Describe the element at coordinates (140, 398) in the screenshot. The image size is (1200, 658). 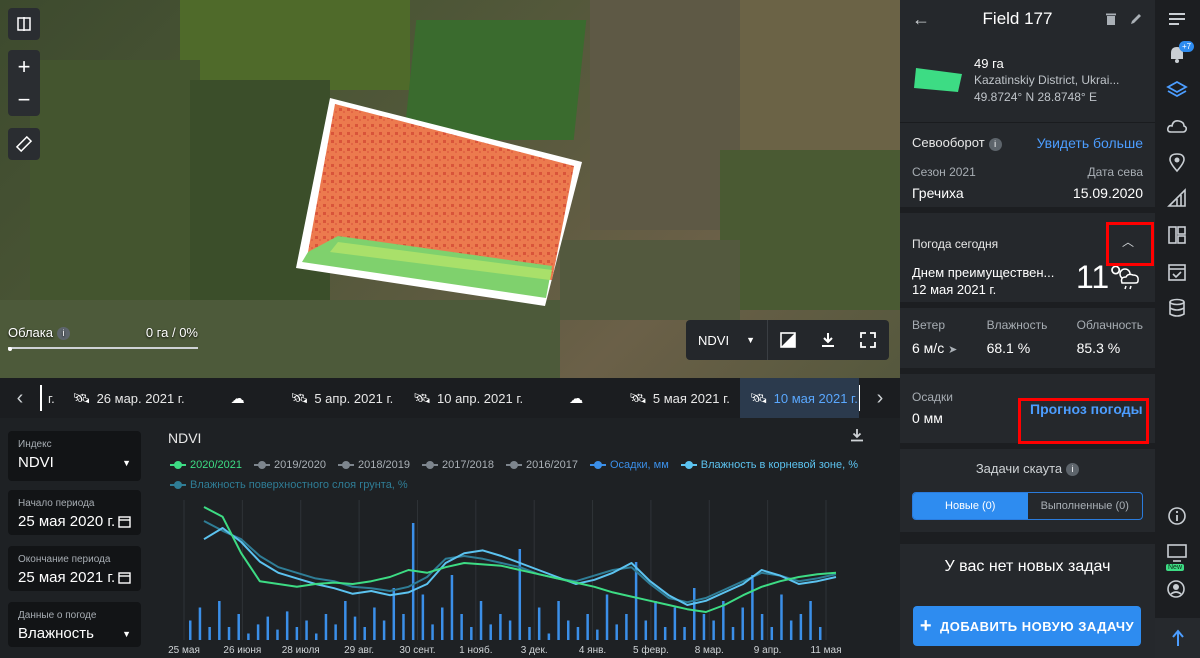
I see `timeline-date: 26 мар. 2021 г.` at that location.